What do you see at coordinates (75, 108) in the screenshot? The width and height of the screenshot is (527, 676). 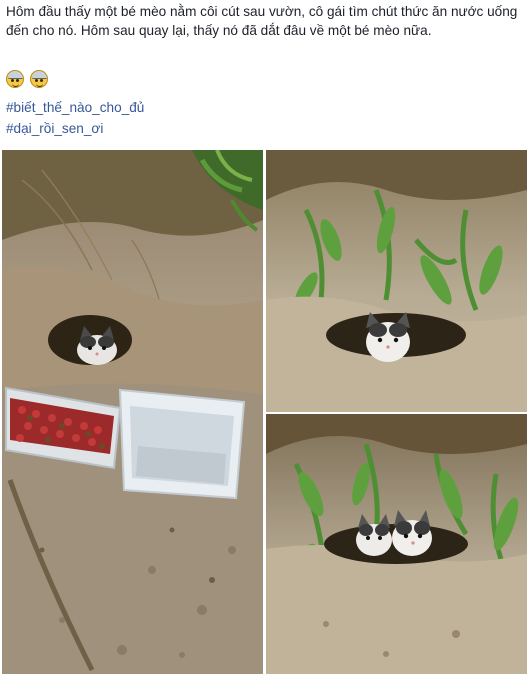 I see `hashtag-link: #biết_thế_nào_cho_đủ` at bounding box center [75, 108].